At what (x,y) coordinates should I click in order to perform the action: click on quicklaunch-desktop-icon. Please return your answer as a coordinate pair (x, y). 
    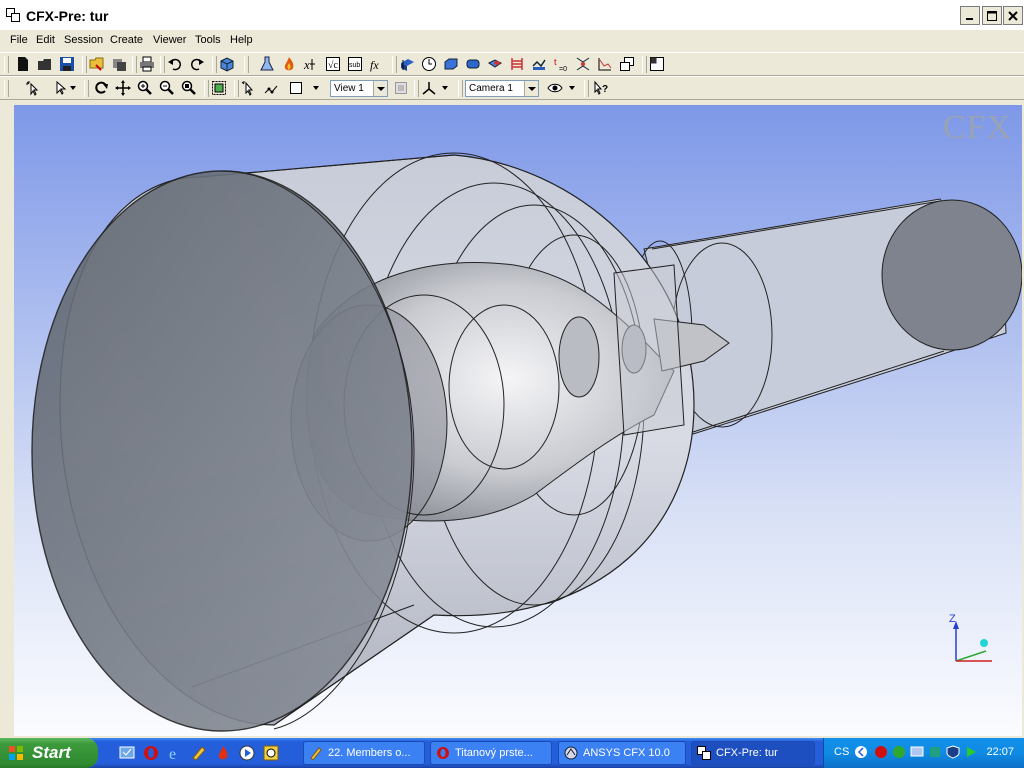
    Looking at the image, I should click on (127, 753).